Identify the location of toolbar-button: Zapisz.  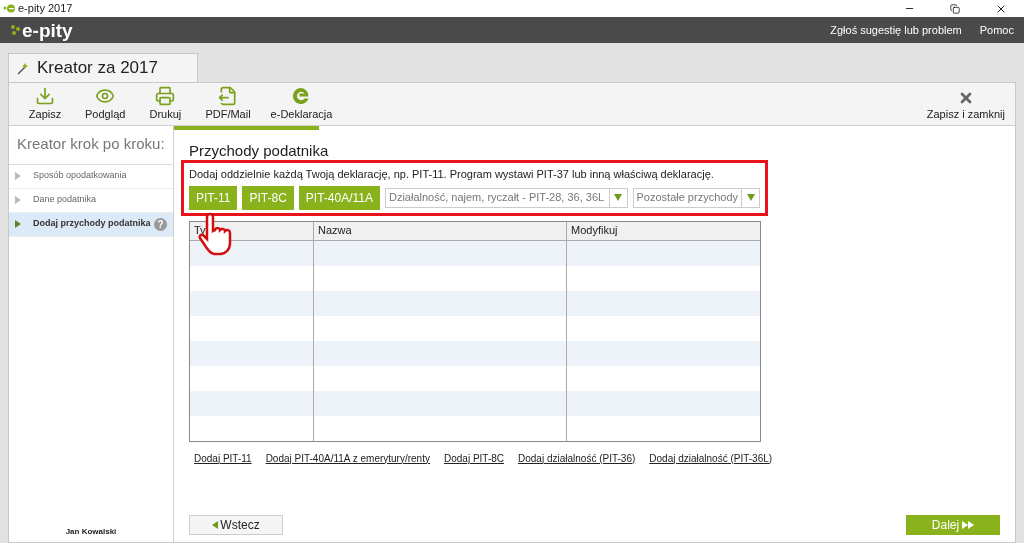
(45, 103).